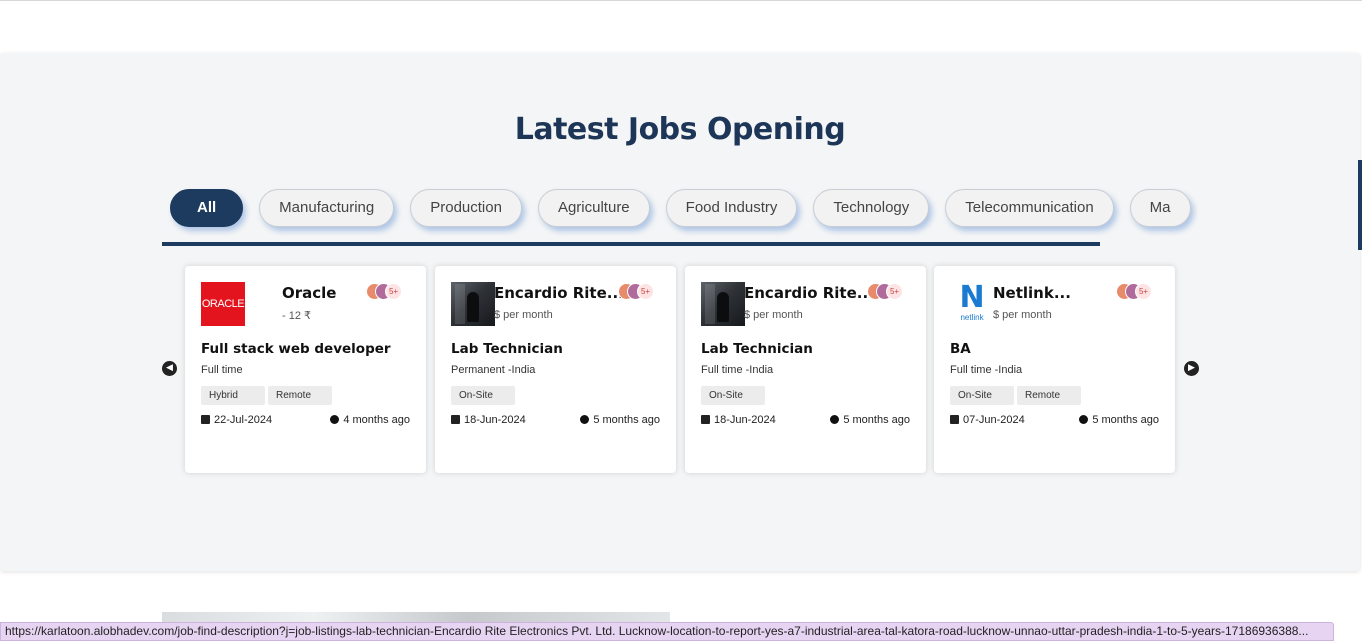 Image resolution: width=1362 pixels, height=641 pixels. I want to click on posted-date: 07-Jun-2024, so click(987, 420).